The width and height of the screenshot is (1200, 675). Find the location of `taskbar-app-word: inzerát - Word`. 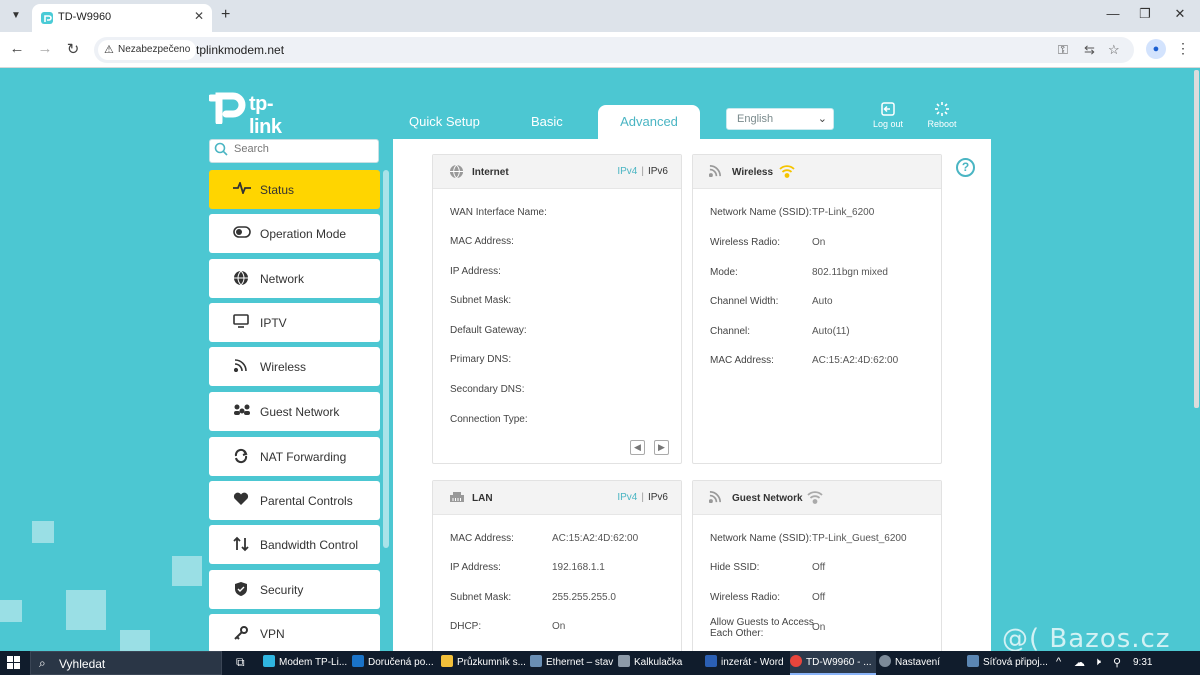

taskbar-app-word: inzerát - Word is located at coordinates (748, 663).